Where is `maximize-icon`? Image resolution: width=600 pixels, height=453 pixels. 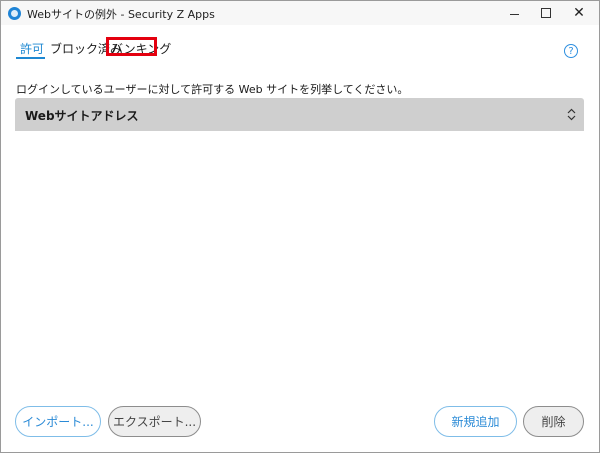
maximize-icon is located at coordinates (546, 13).